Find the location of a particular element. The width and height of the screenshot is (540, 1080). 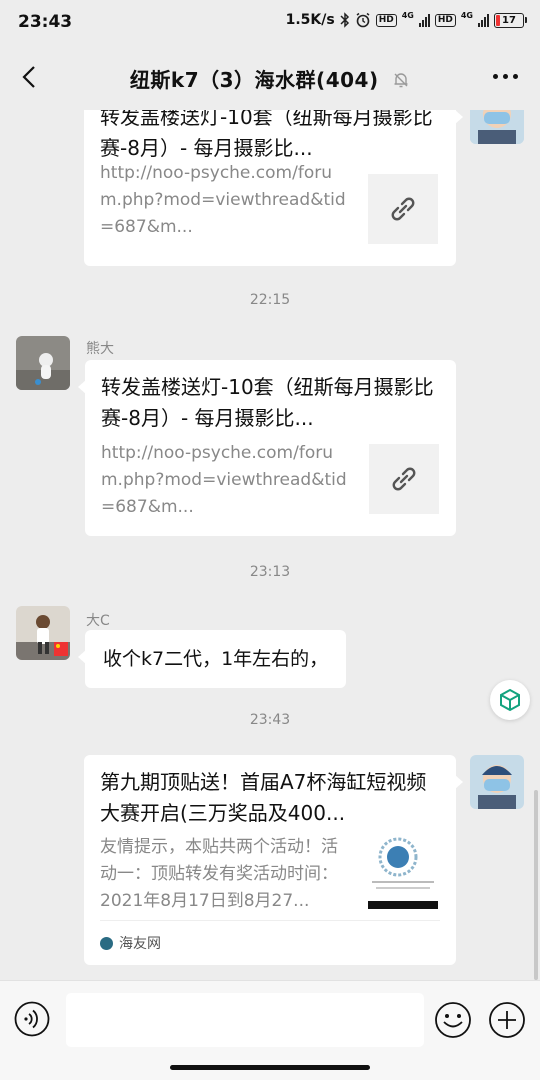

hd-badge-2: HD is located at coordinates (445, 20).